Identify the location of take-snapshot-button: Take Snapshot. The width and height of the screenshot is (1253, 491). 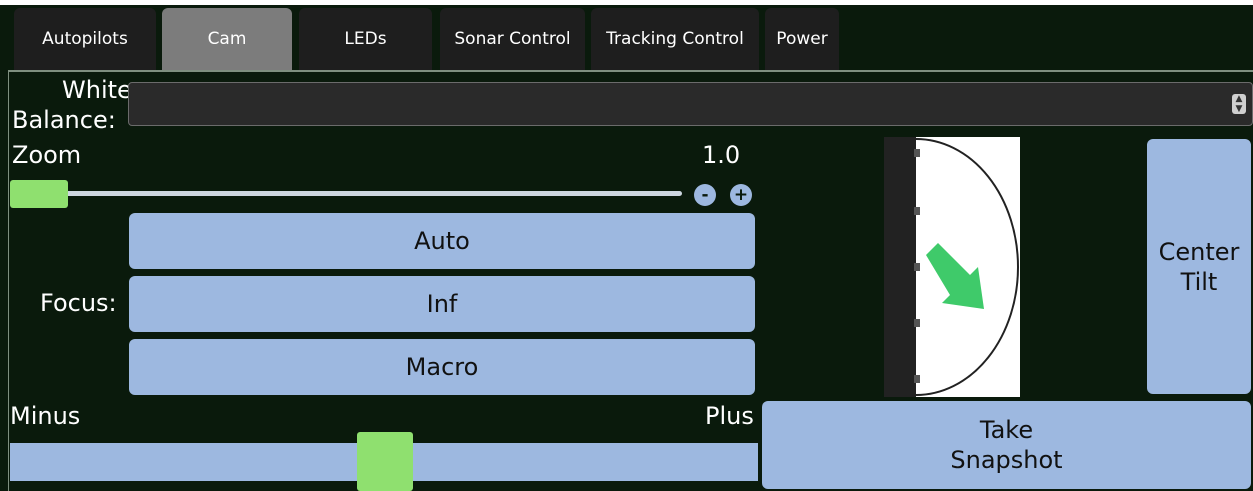
(1006, 445).